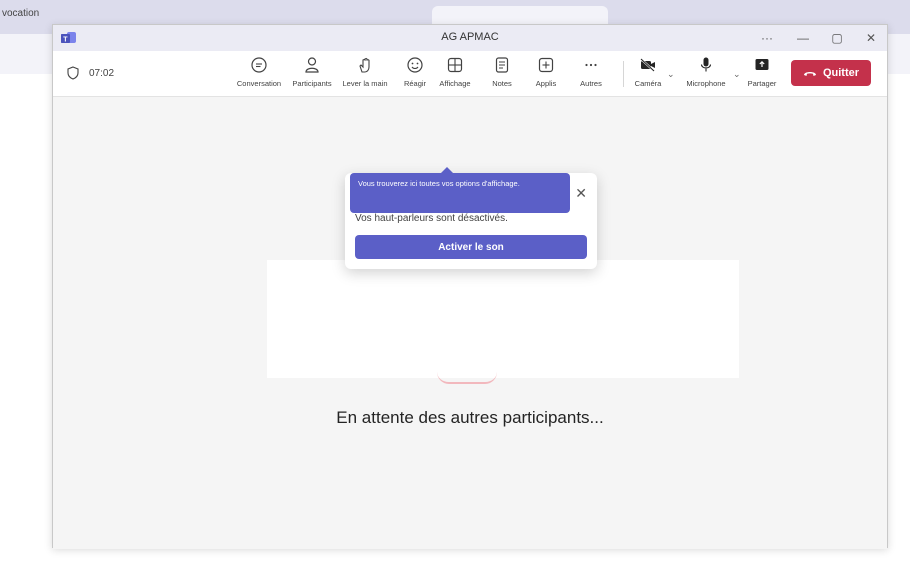 This screenshot has height=575, width=910. What do you see at coordinates (671, 74) in the screenshot?
I see `camera-options-chevron-icon: ⌄` at bounding box center [671, 74].